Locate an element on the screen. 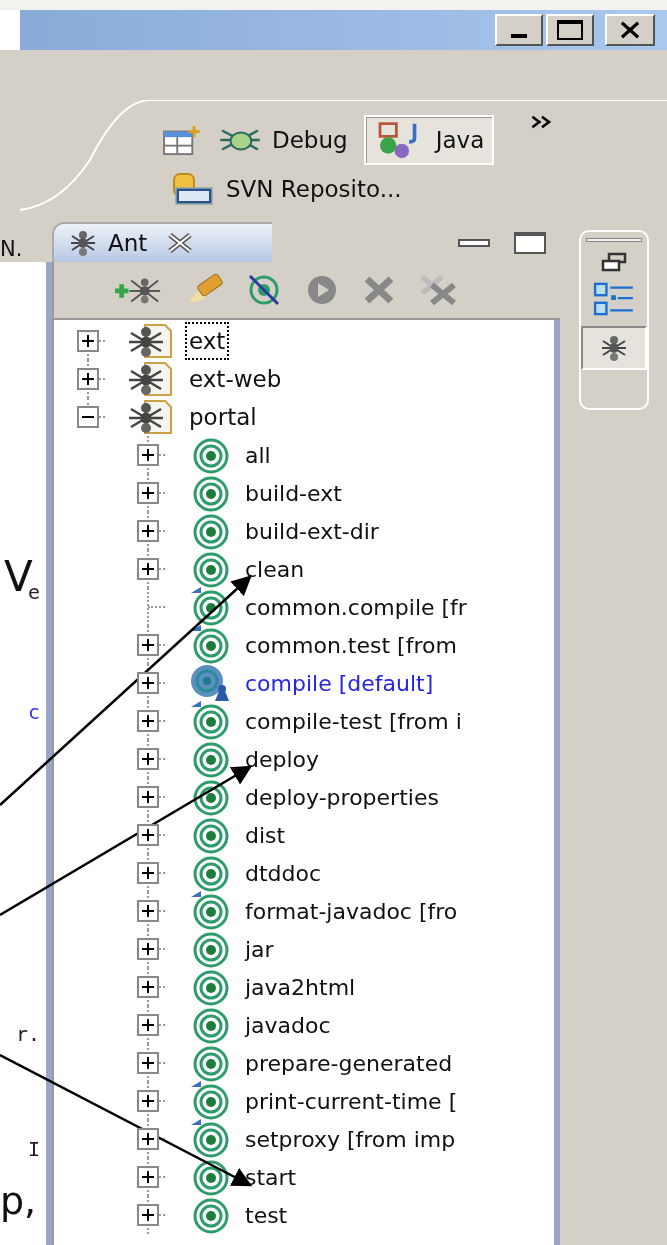  target-node: all is located at coordinates (258, 455).